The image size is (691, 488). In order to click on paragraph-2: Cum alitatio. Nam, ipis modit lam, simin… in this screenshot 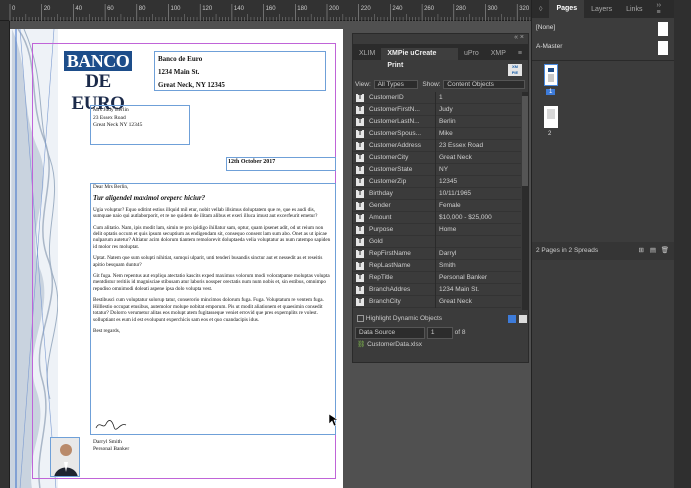, I will do `click(212, 237)`.